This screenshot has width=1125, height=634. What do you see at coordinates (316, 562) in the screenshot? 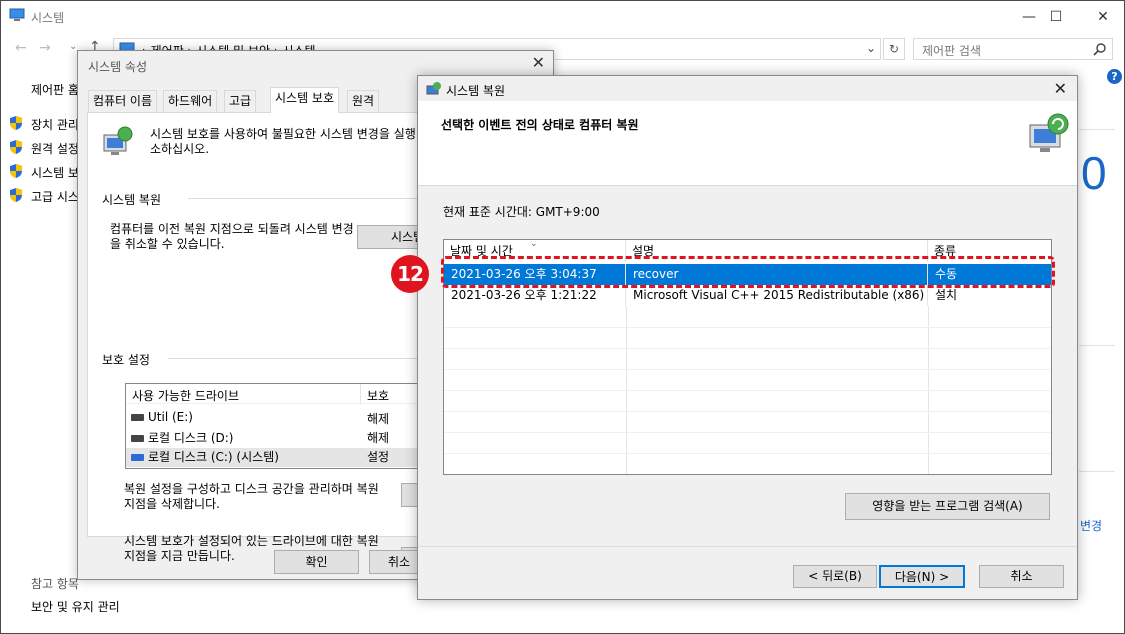
I see `ok-button: 확인` at bounding box center [316, 562].